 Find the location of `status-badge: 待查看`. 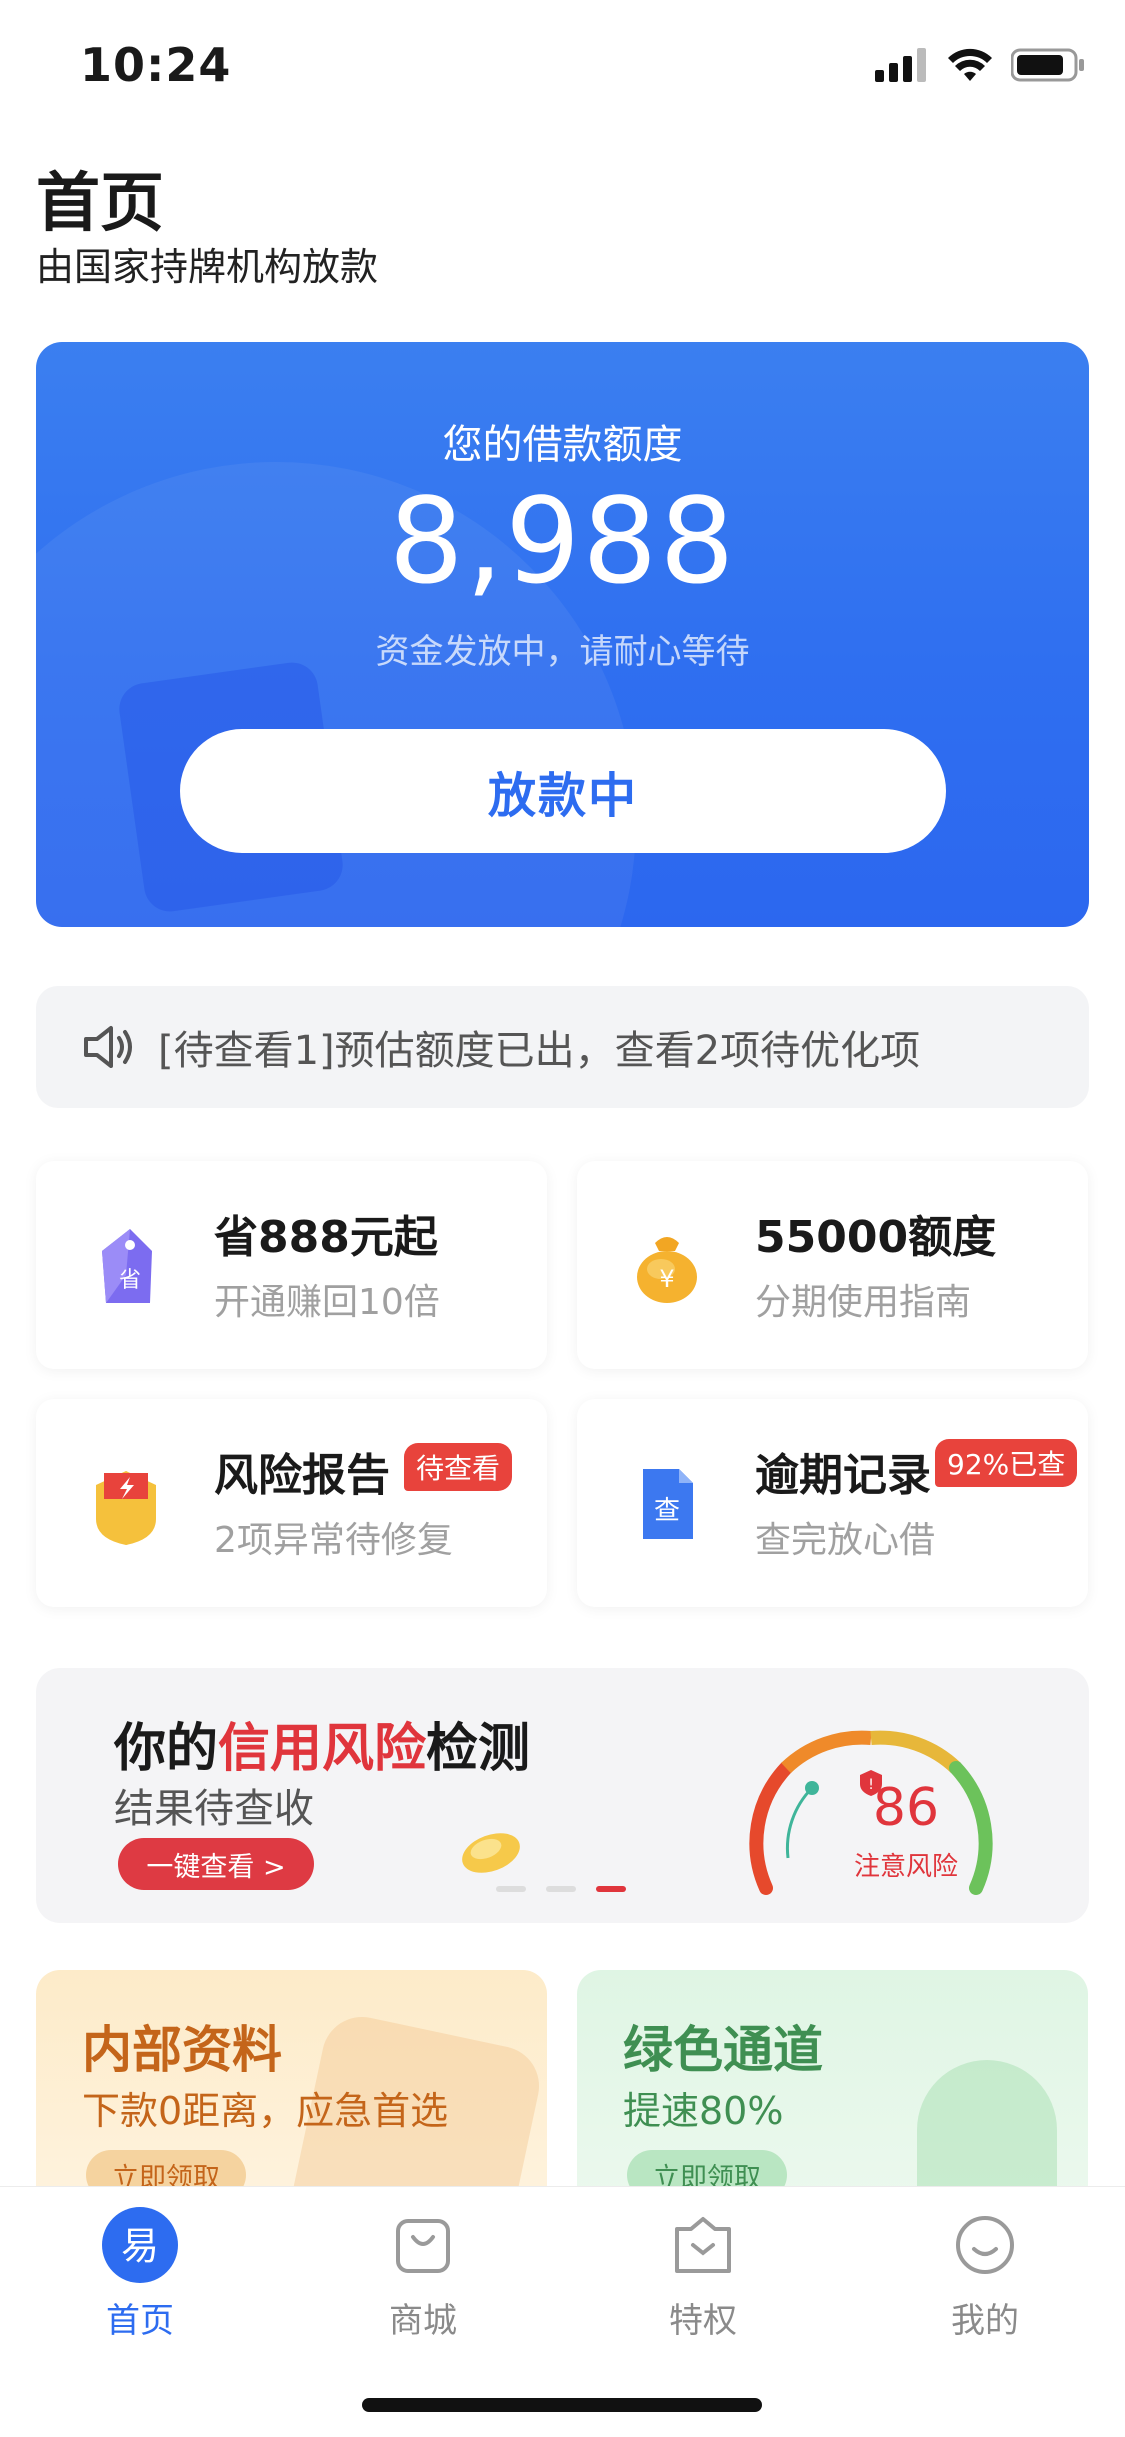

status-badge: 待查看 is located at coordinates (458, 1467).